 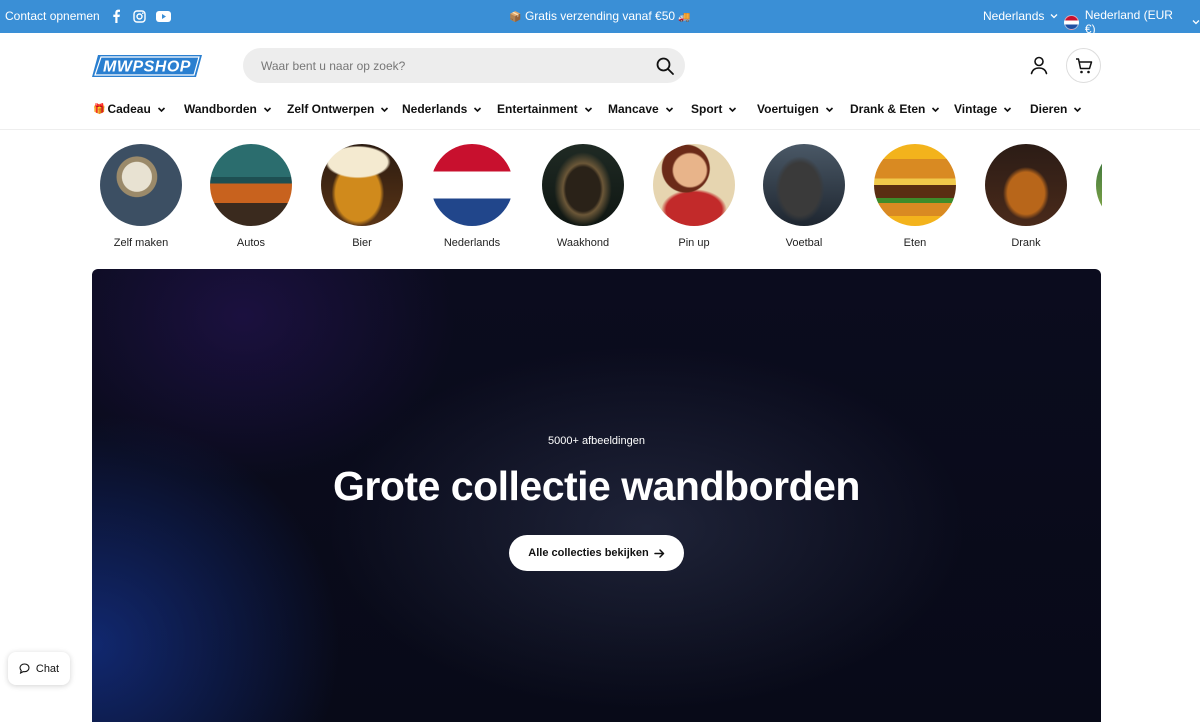 What do you see at coordinates (633, 109) in the screenshot?
I see `nav-item-label: Mancave` at bounding box center [633, 109].